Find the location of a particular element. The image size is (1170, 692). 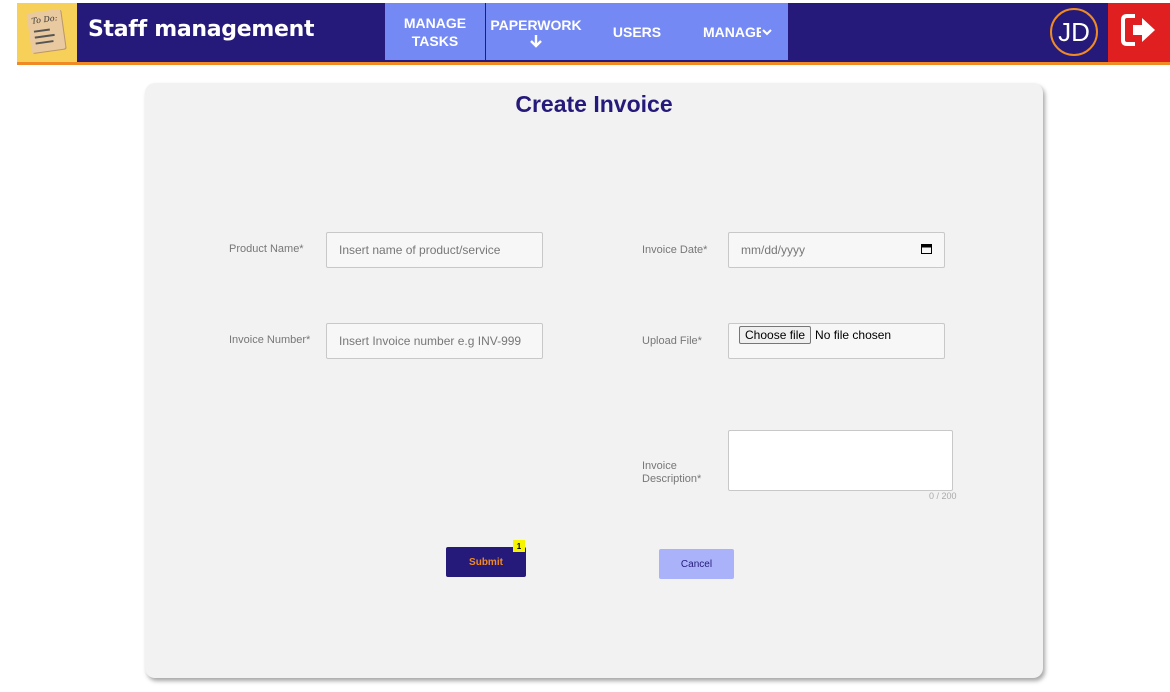

invoice-number-input: Insert Invoice number e.g INV-999 is located at coordinates (434, 341).